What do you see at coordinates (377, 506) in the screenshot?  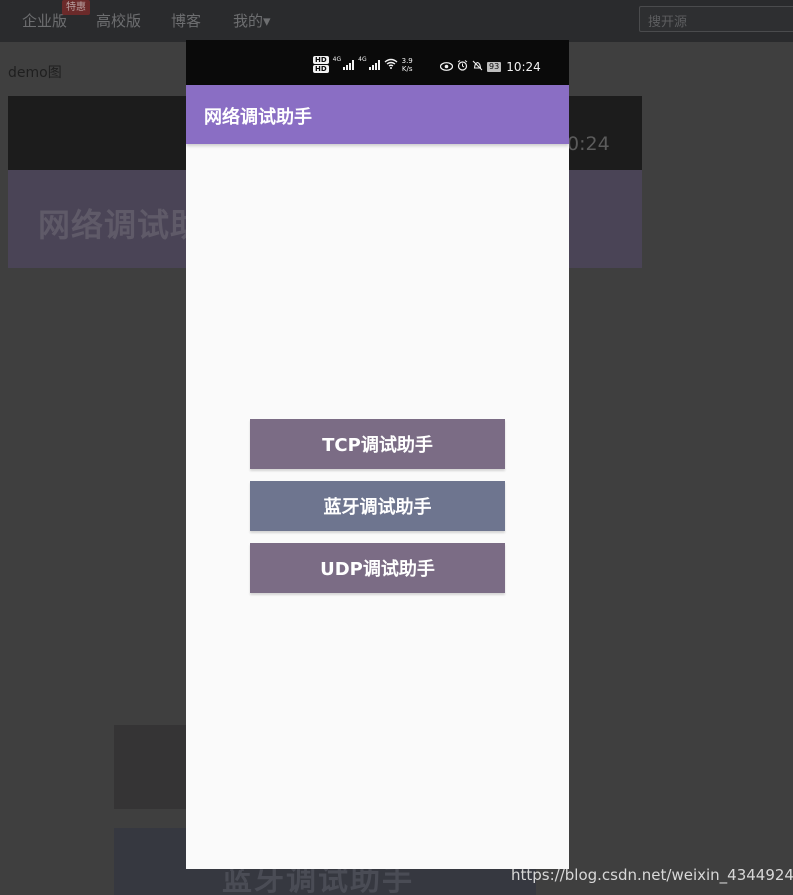 I see `bluetooth-debug-button: 蓝牙调试助手` at bounding box center [377, 506].